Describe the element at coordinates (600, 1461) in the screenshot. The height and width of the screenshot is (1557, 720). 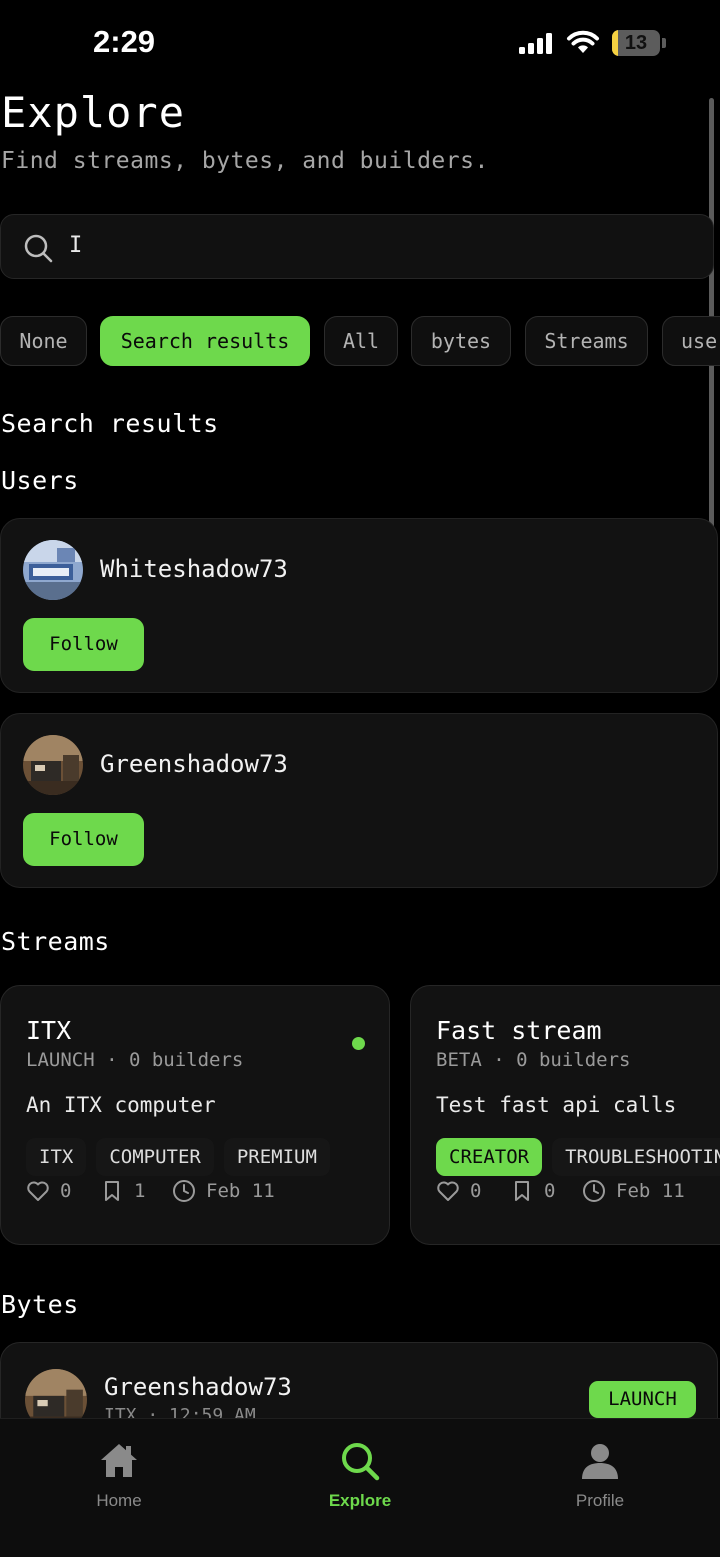
I see `profile-icon` at that location.